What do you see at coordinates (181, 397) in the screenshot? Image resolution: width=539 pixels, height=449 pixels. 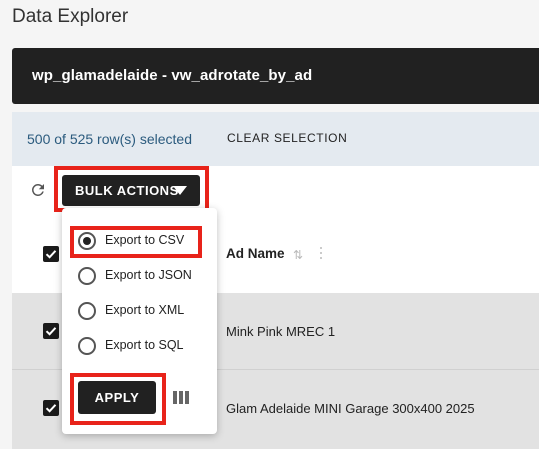 I see `columns-icon` at bounding box center [181, 397].